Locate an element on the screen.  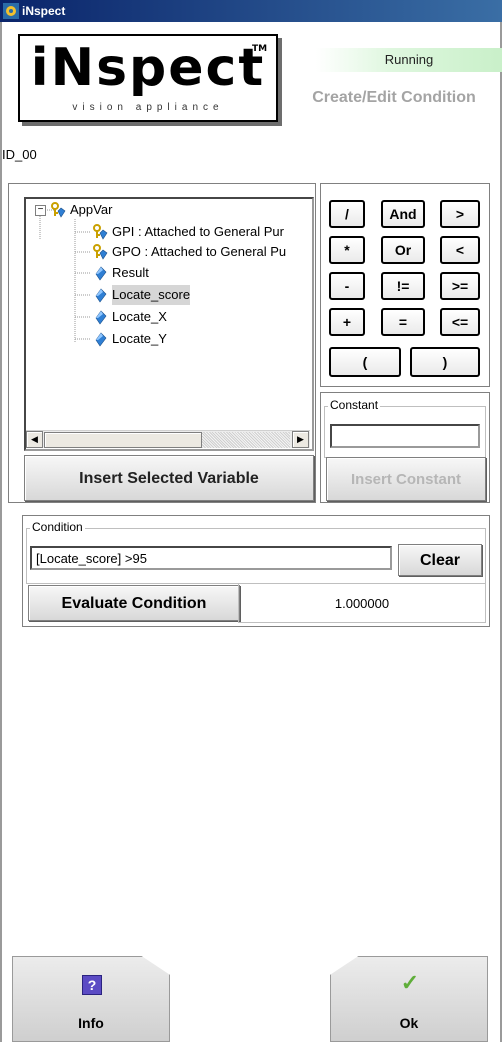
collapse-icon: − is located at coordinates (40, 210).